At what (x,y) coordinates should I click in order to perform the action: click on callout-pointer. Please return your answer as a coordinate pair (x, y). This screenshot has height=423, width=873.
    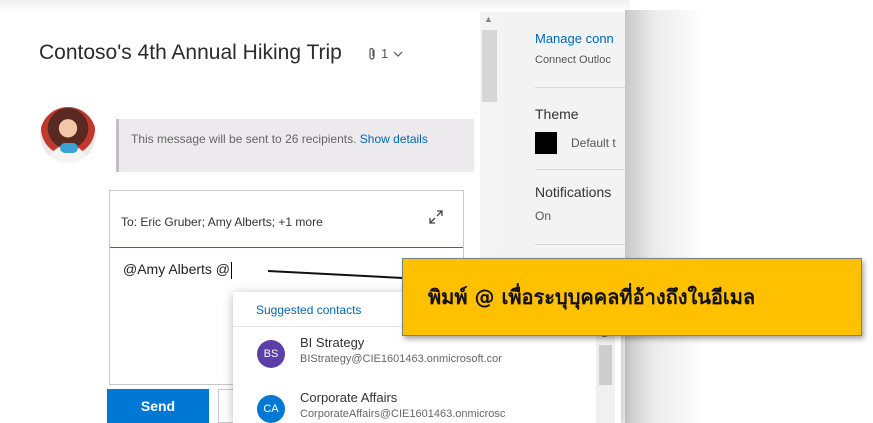
    Looking at the image, I should click on (335, 274).